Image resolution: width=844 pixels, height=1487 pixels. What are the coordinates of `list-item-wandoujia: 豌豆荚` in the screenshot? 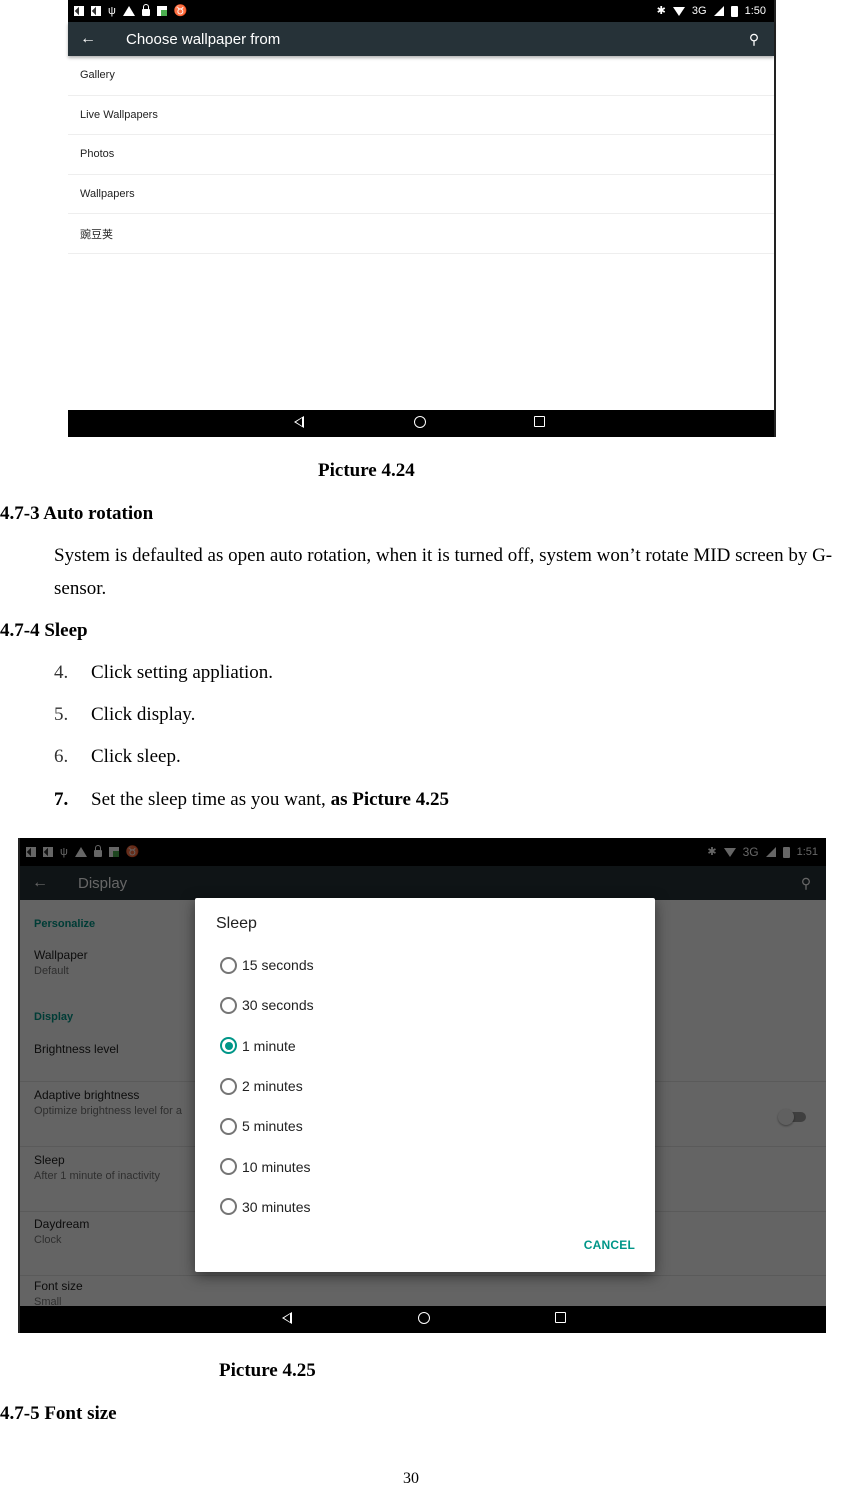 It's located at (421, 234).